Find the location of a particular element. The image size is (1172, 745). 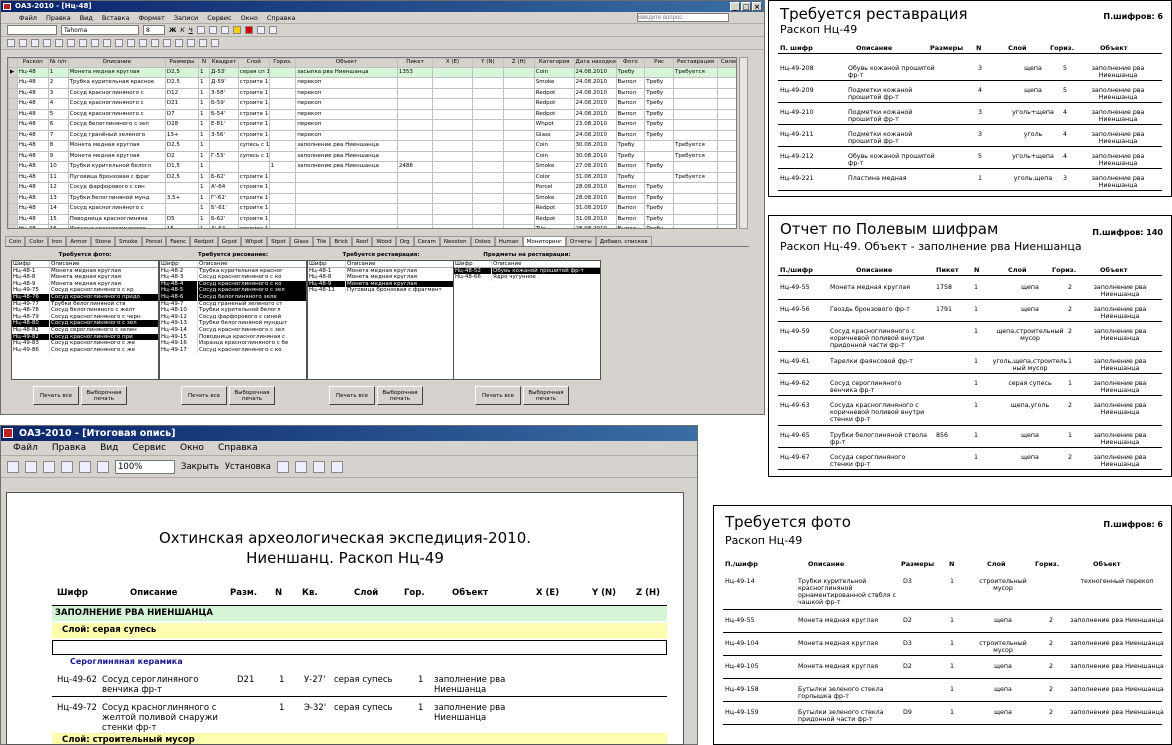

table-cell: 8 is located at coordinates (58, 146).